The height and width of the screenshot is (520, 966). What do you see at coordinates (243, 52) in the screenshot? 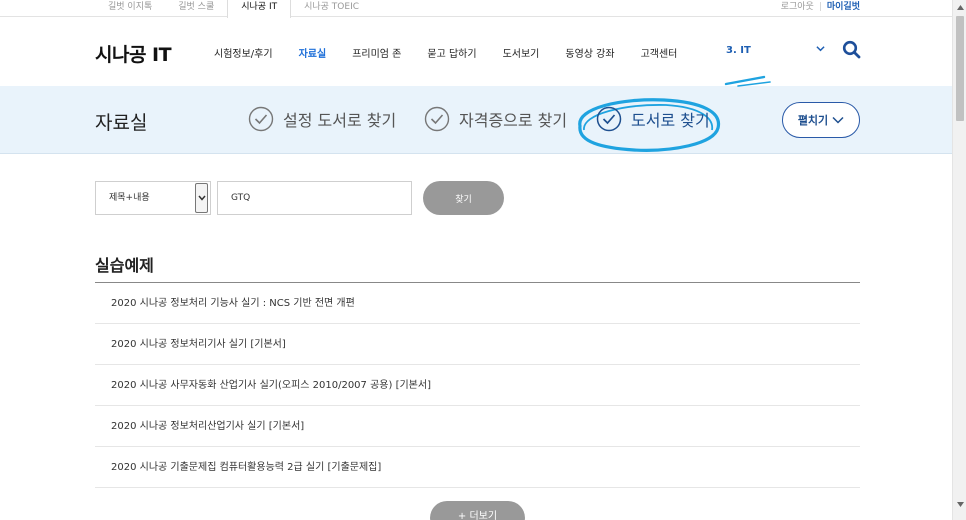
I see `nav-exam-info: 시험정보/후기` at bounding box center [243, 52].